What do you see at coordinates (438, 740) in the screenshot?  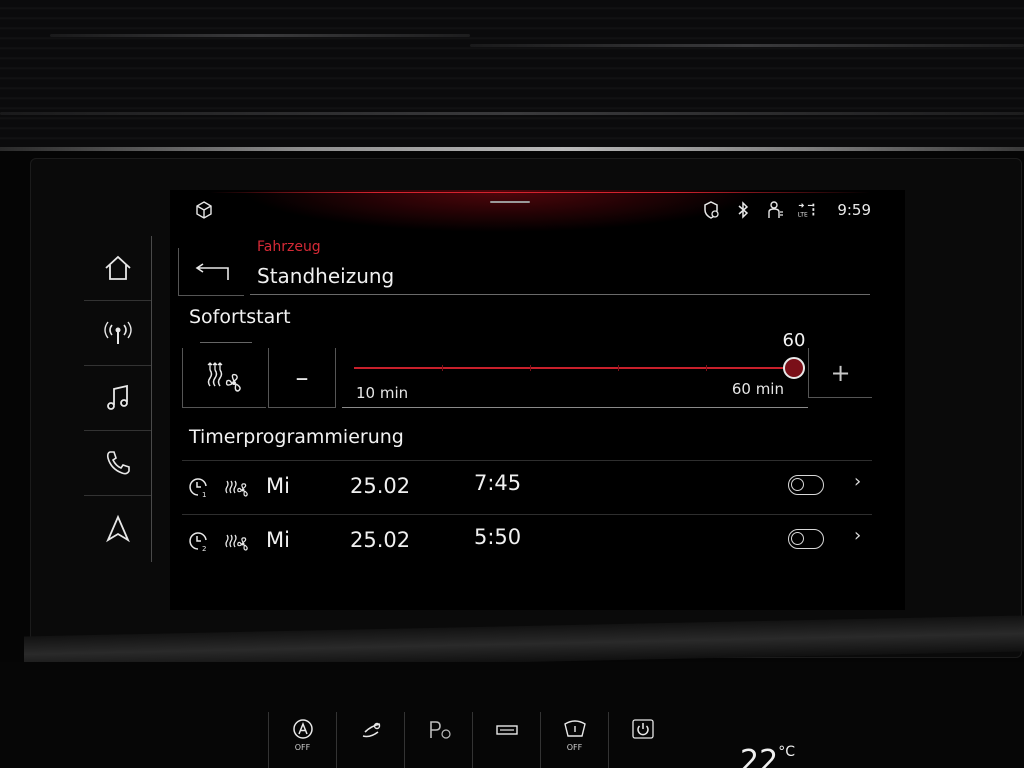 I see `climate-park-heater-button` at bounding box center [438, 740].